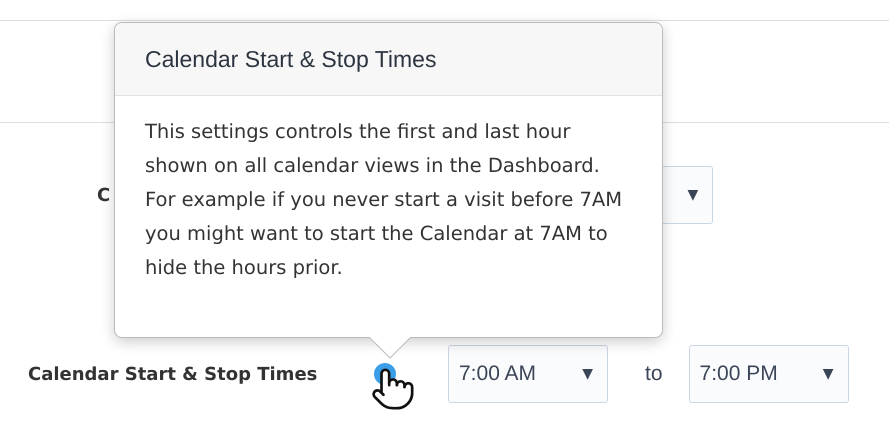  I want to click on time-select: 7:00 AM ▼, so click(528, 374).